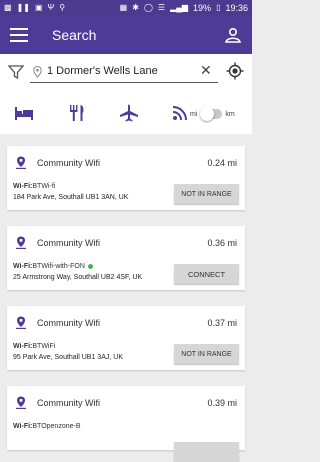 Image resolution: width=320 pixels, height=462 pixels. What do you see at coordinates (102, 71) in the screenshot?
I see `location-input: 1 Dormer's Wells Lane` at bounding box center [102, 71].